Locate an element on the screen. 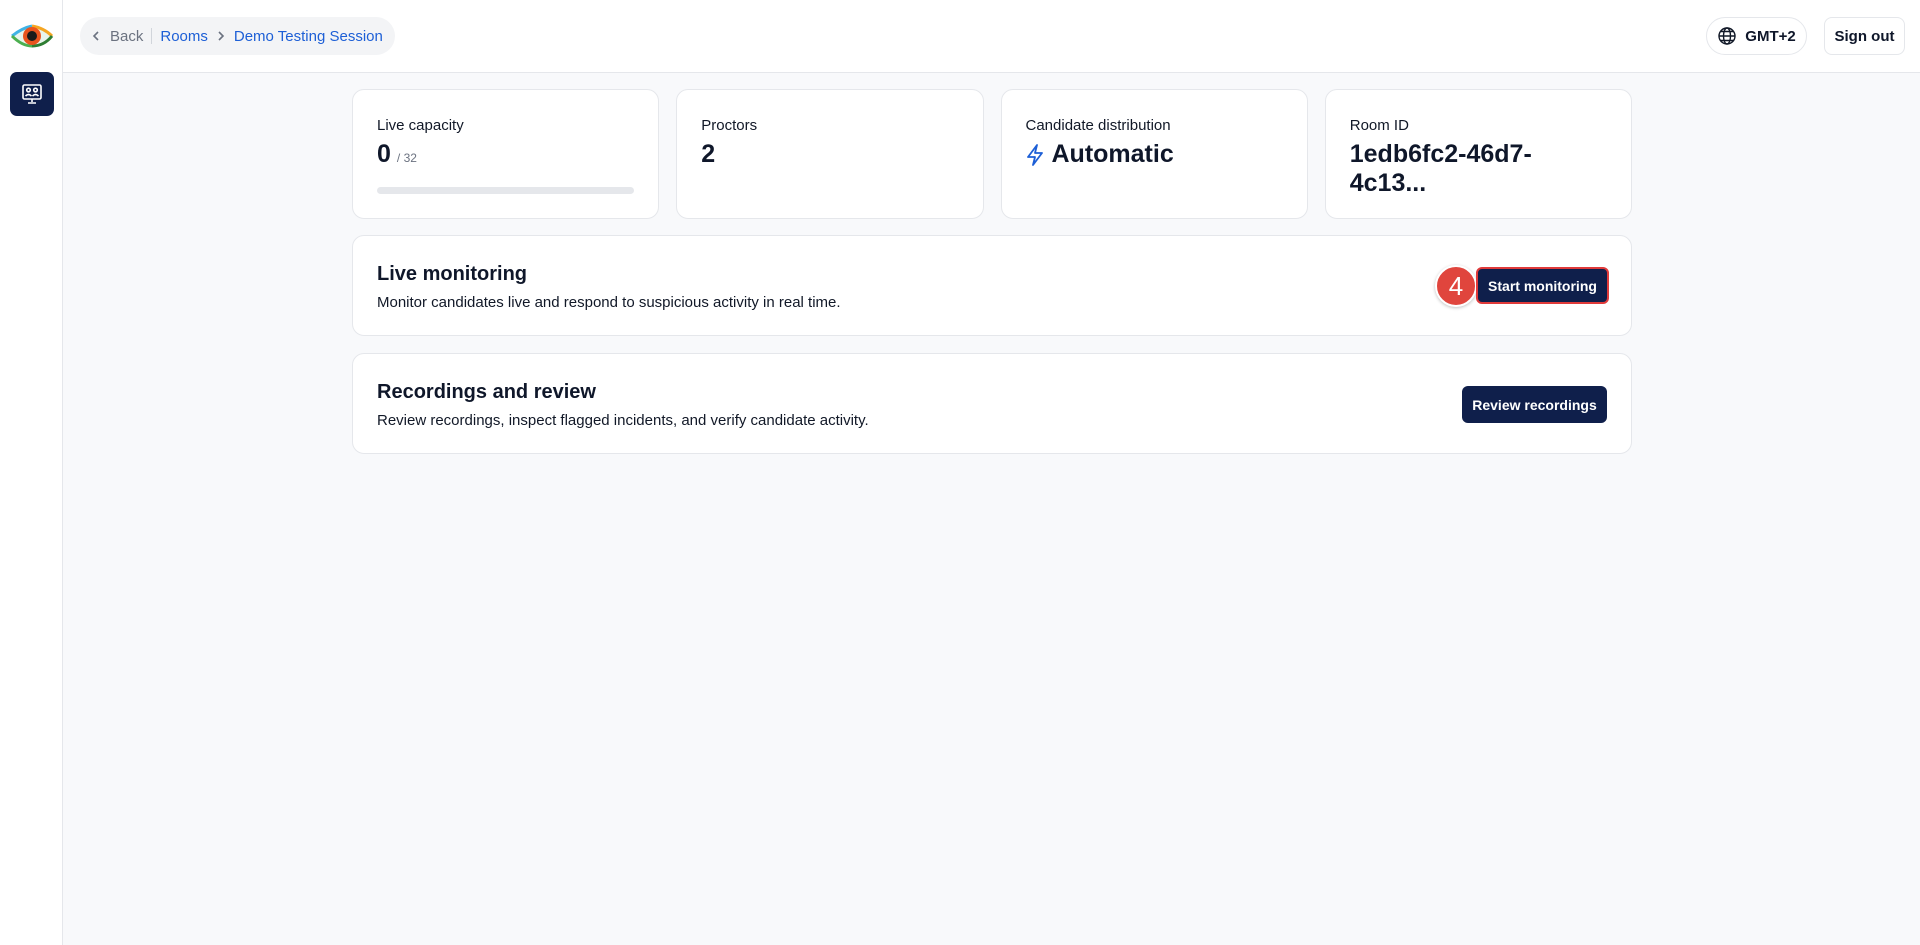 The width and height of the screenshot is (1920, 945). globe-icon is located at coordinates (1727, 36).